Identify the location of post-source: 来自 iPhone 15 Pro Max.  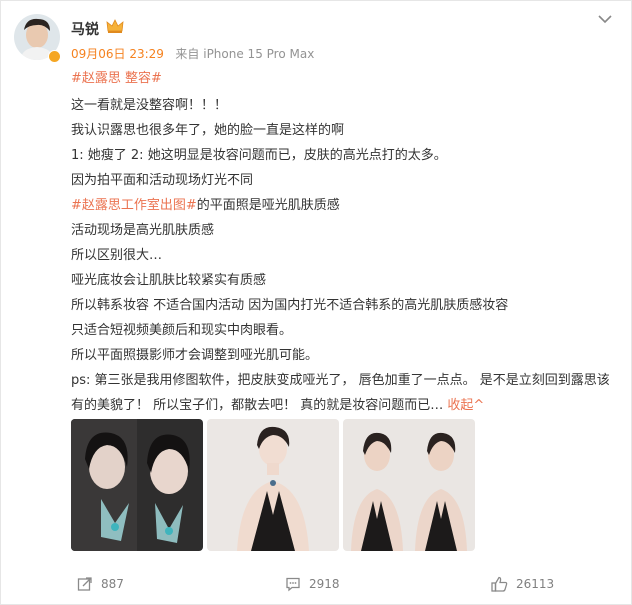
(245, 54).